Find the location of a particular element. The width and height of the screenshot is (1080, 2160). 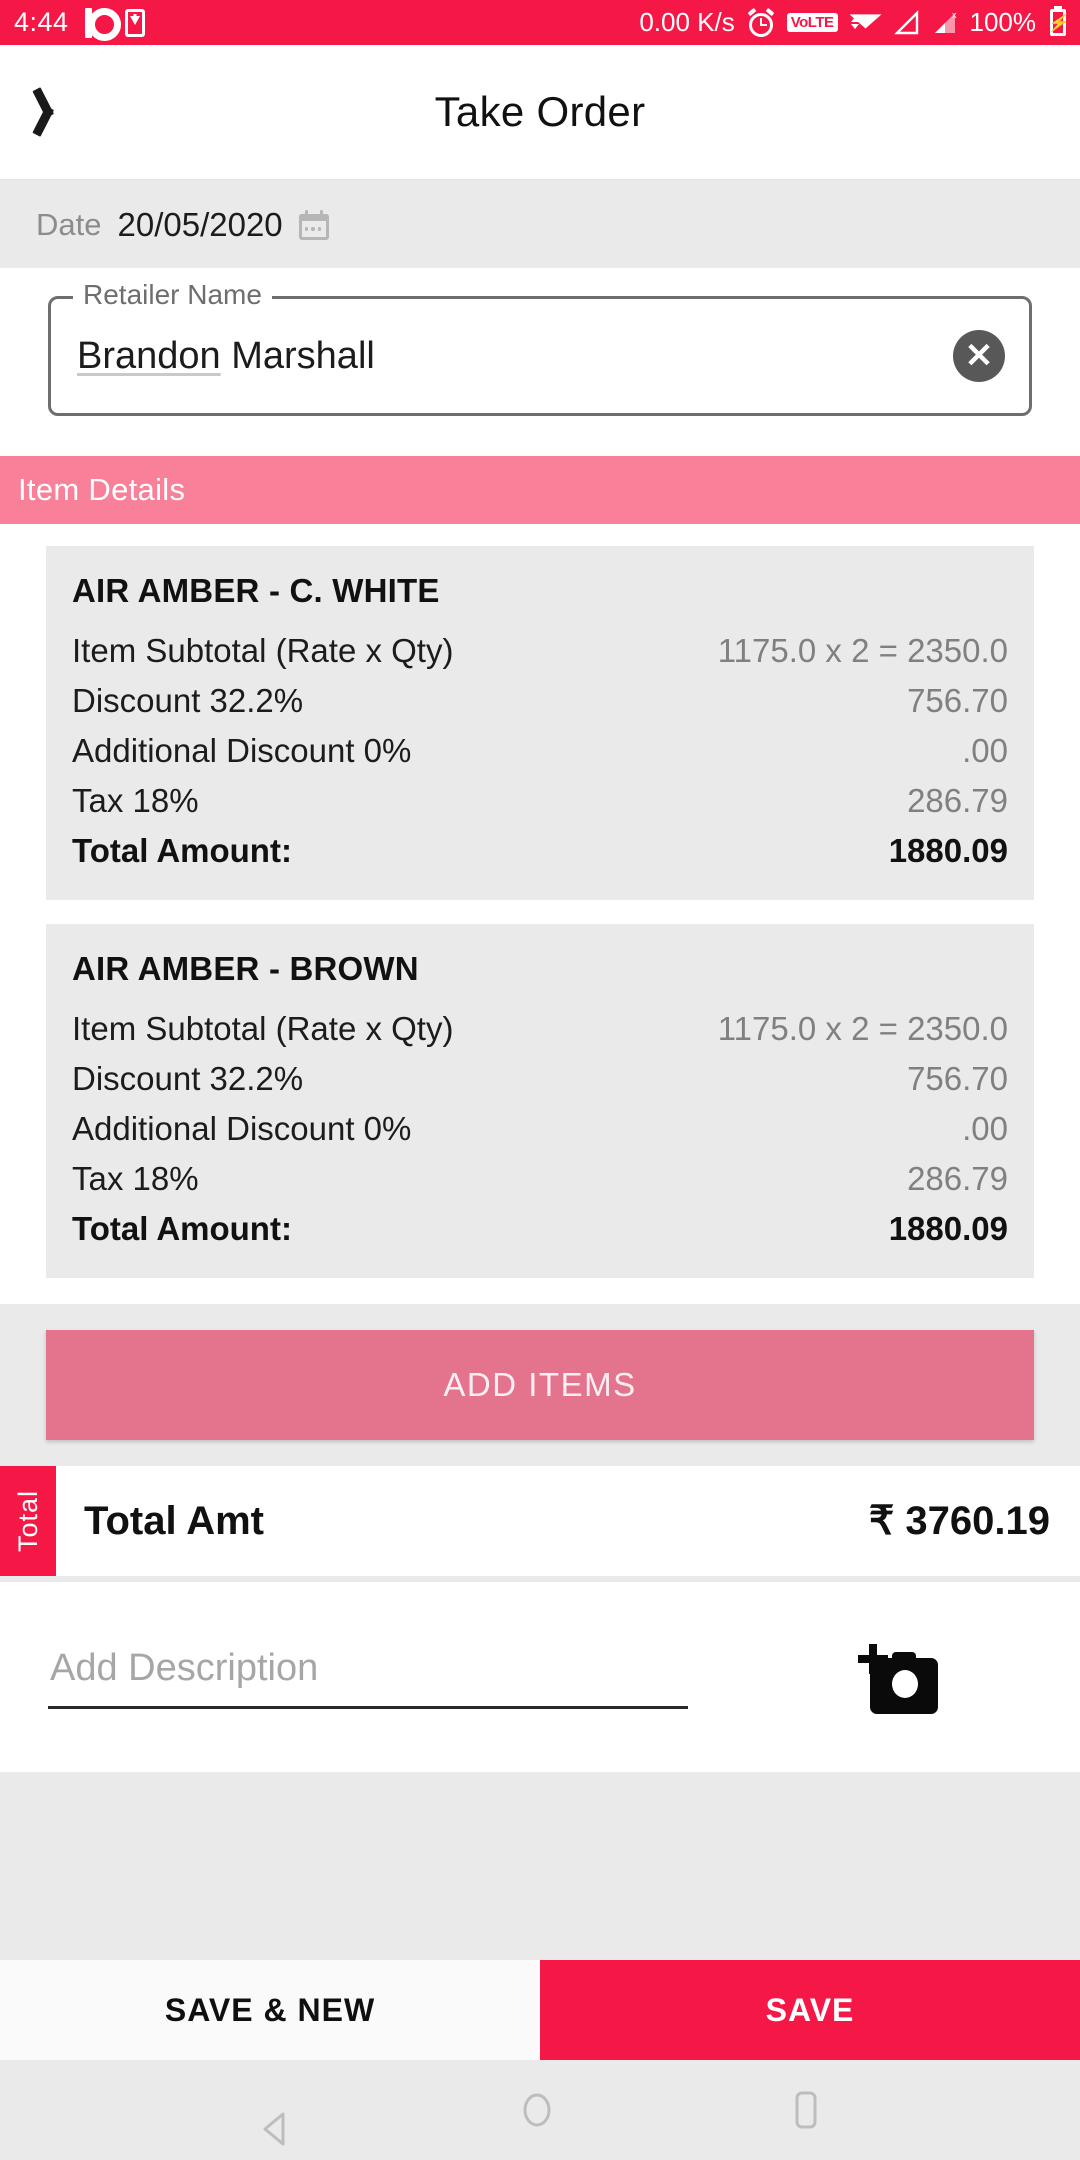

calendar-icon is located at coordinates (313, 225).